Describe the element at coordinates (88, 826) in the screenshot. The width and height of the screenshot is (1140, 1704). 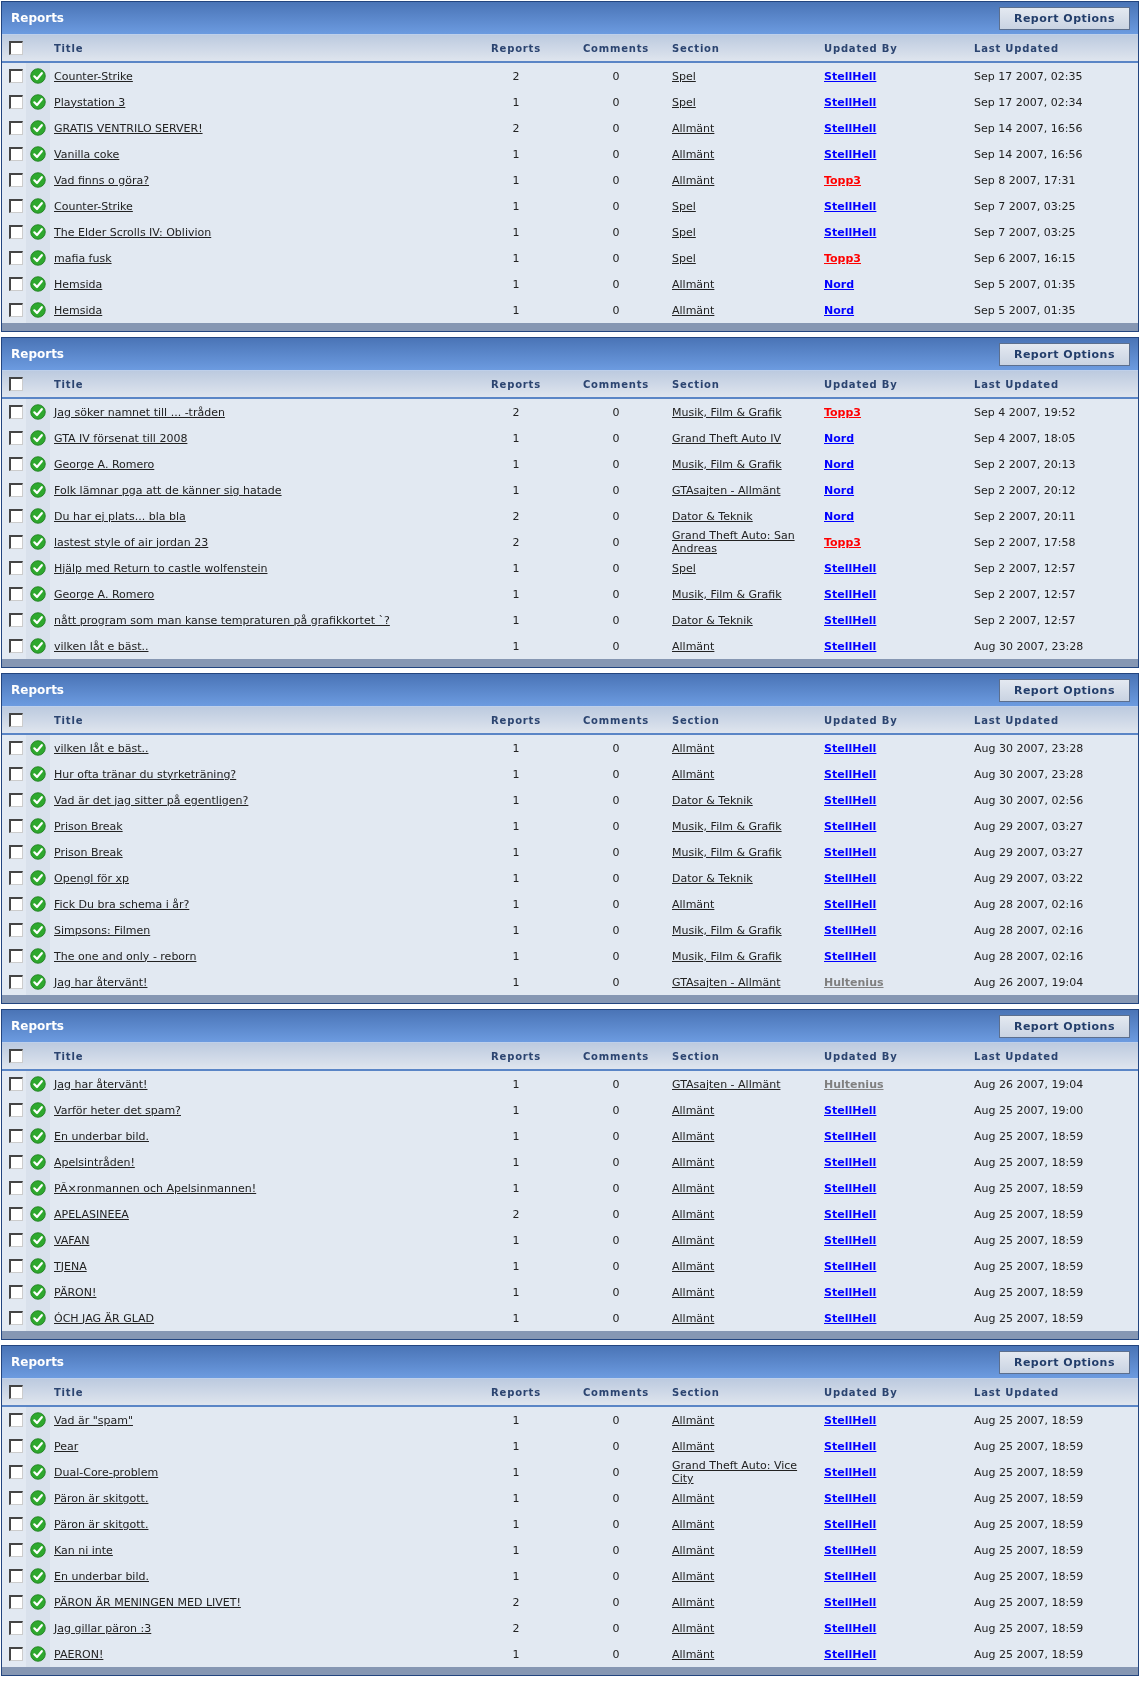
I see `report-title-link: Prison Break` at that location.